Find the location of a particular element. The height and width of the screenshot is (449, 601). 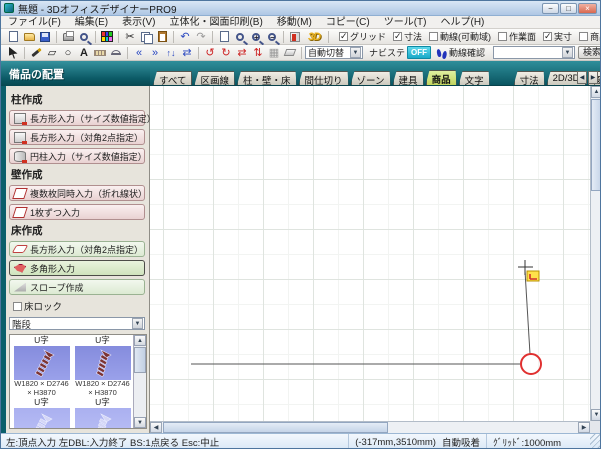

flip-vertical-button: ⇅ is located at coordinates (258, 53).